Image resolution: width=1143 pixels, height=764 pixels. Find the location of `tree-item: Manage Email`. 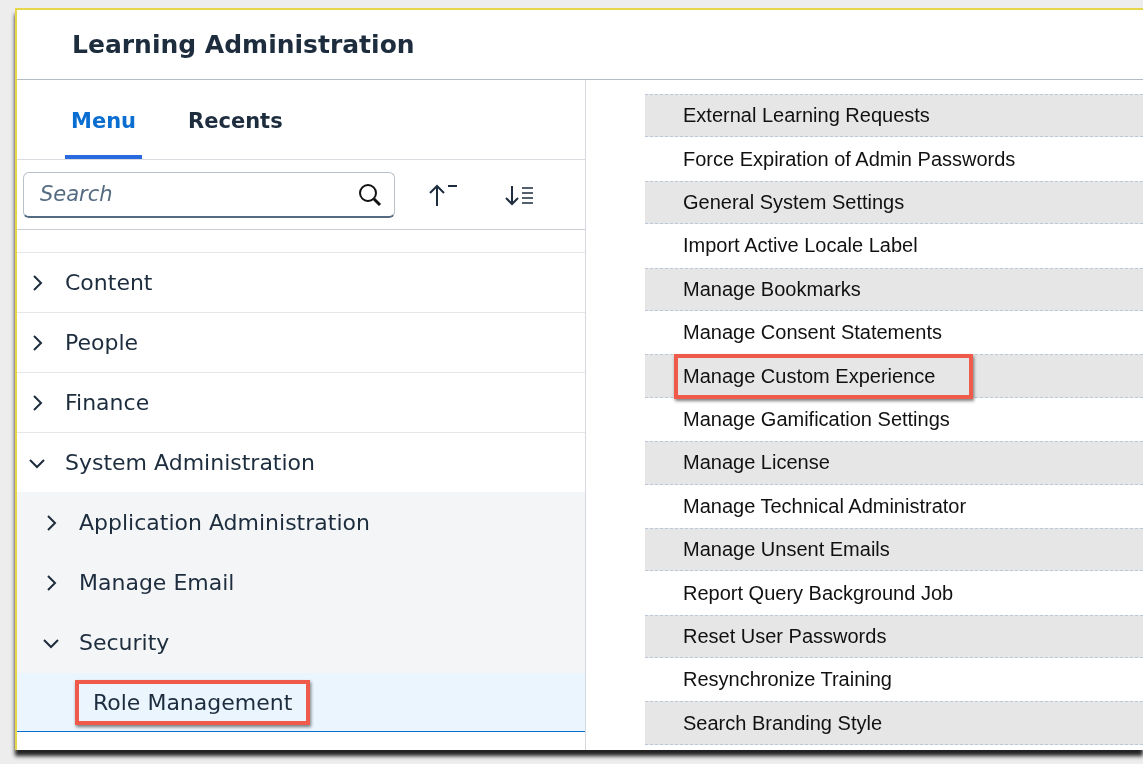

tree-item: Manage Email is located at coordinates (301, 582).